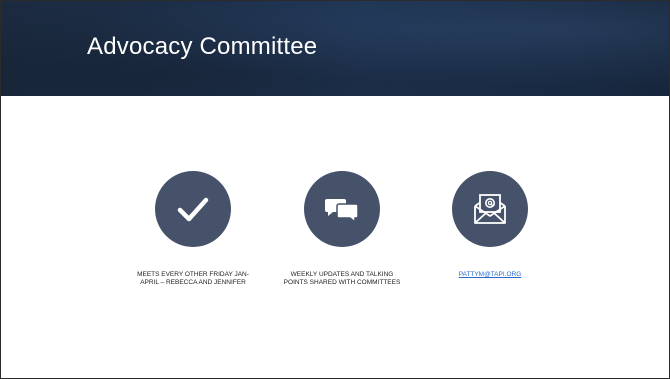  What do you see at coordinates (342, 209) in the screenshot?
I see `chat-bubbles-icon` at bounding box center [342, 209].